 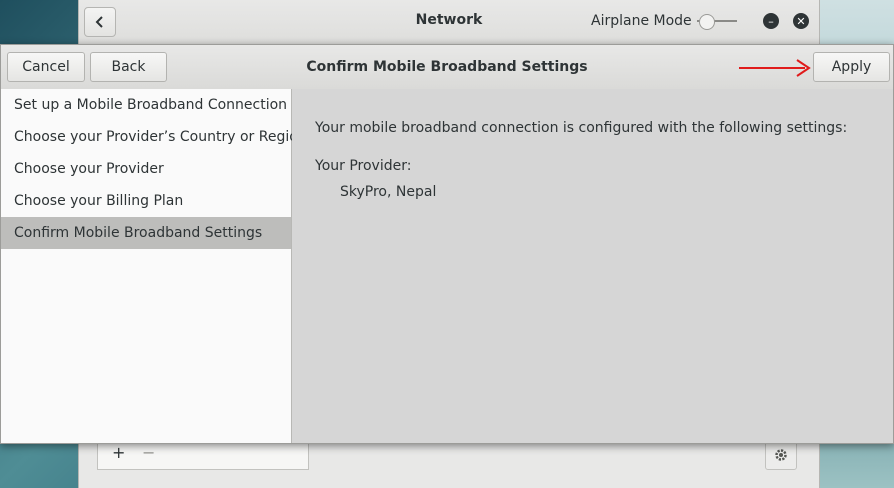 I want to click on airplane-mode-switch, so click(x=717, y=22).